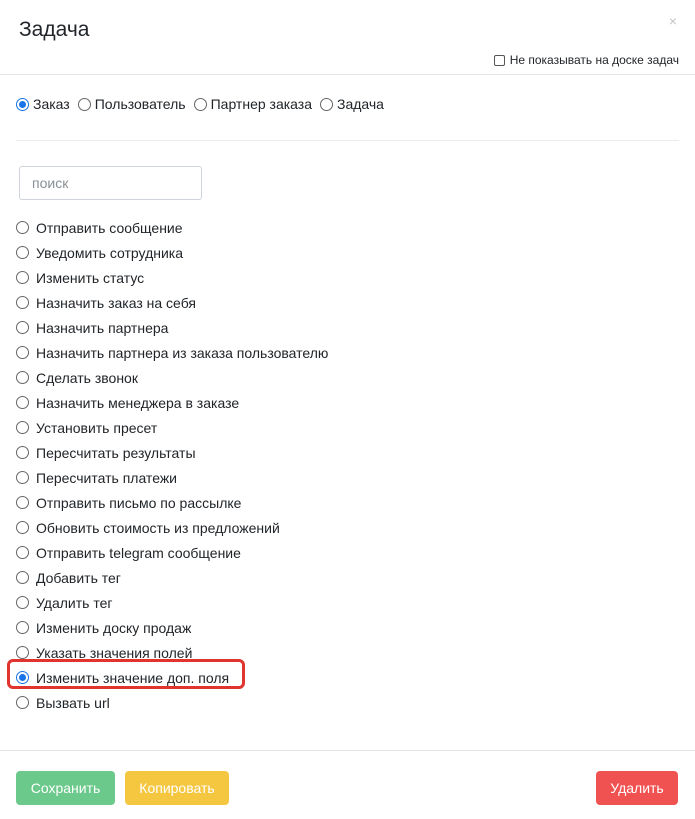  I want to click on action-option: Установить пресет, so click(172, 427).